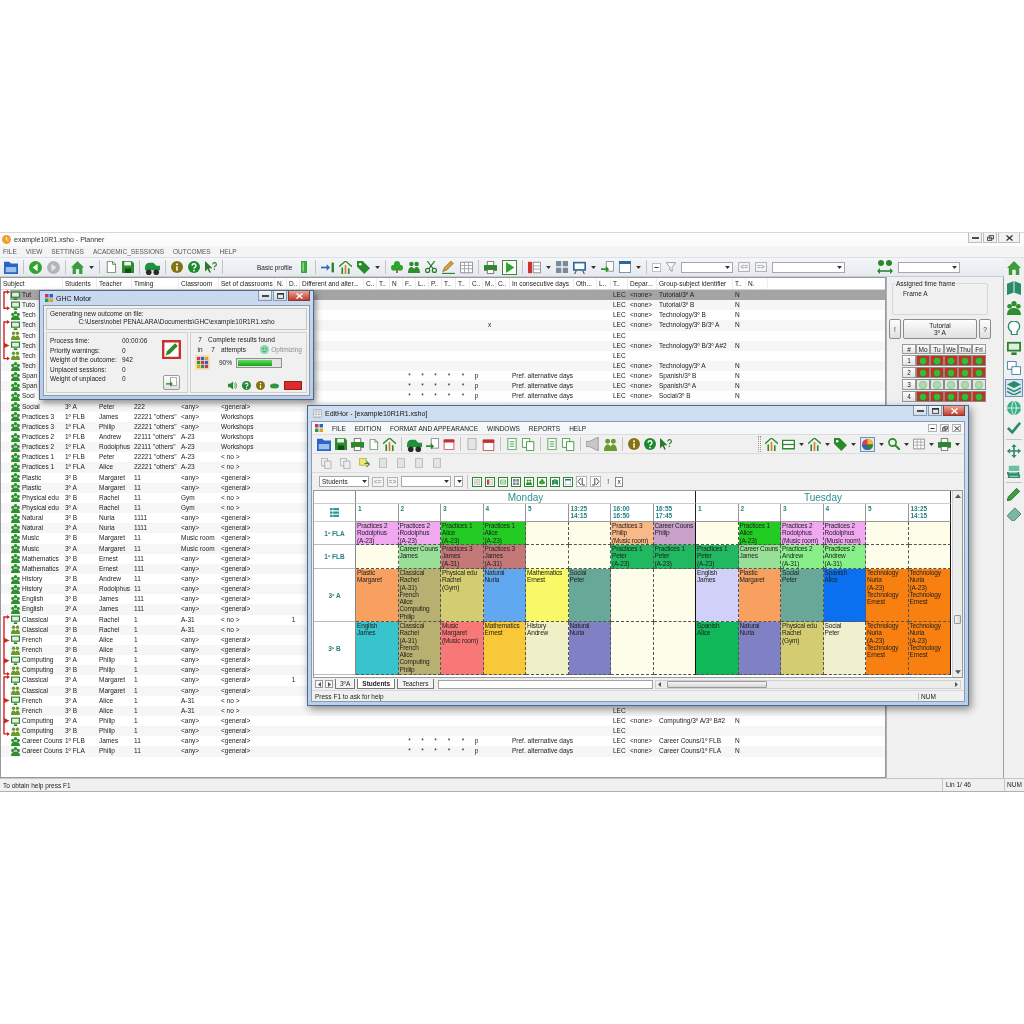 This screenshot has height=1024, width=1024. What do you see at coordinates (510, 267) in the screenshot?
I see `play-icon` at bounding box center [510, 267].